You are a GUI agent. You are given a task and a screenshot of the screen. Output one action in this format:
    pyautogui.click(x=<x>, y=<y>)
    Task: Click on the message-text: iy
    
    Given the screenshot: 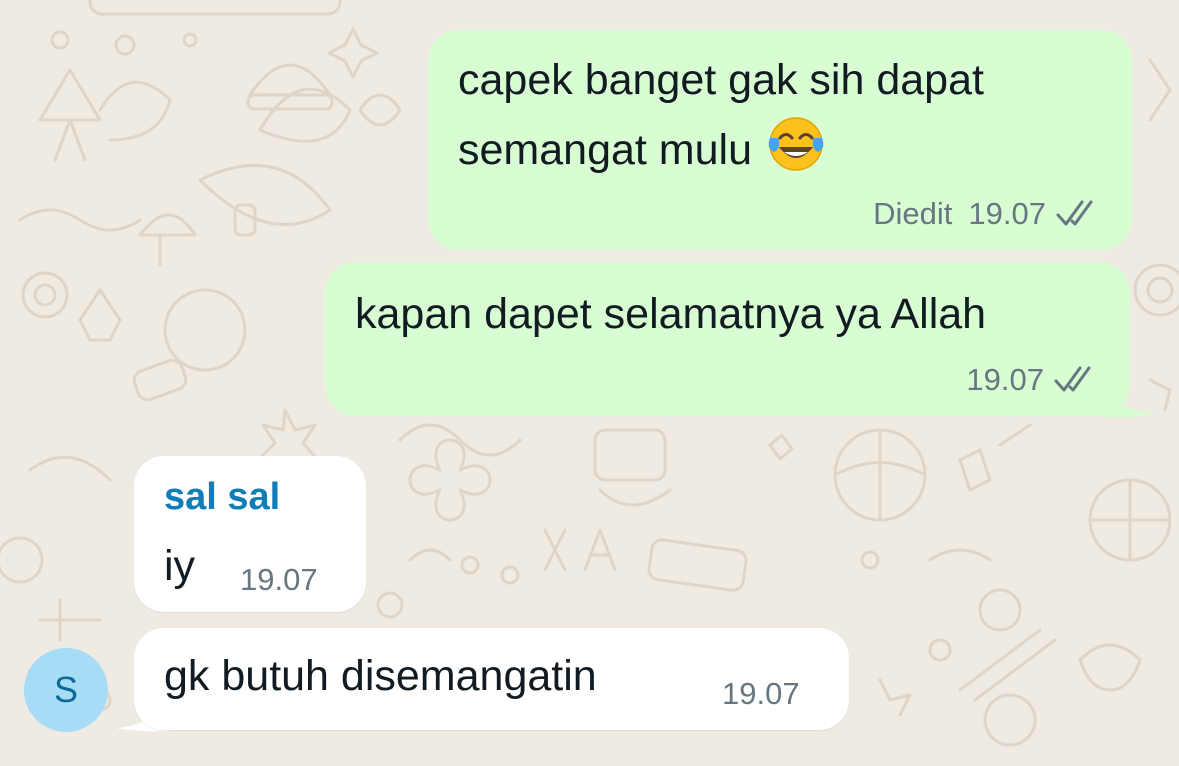 What is the action you would take?
    pyautogui.click(x=180, y=566)
    